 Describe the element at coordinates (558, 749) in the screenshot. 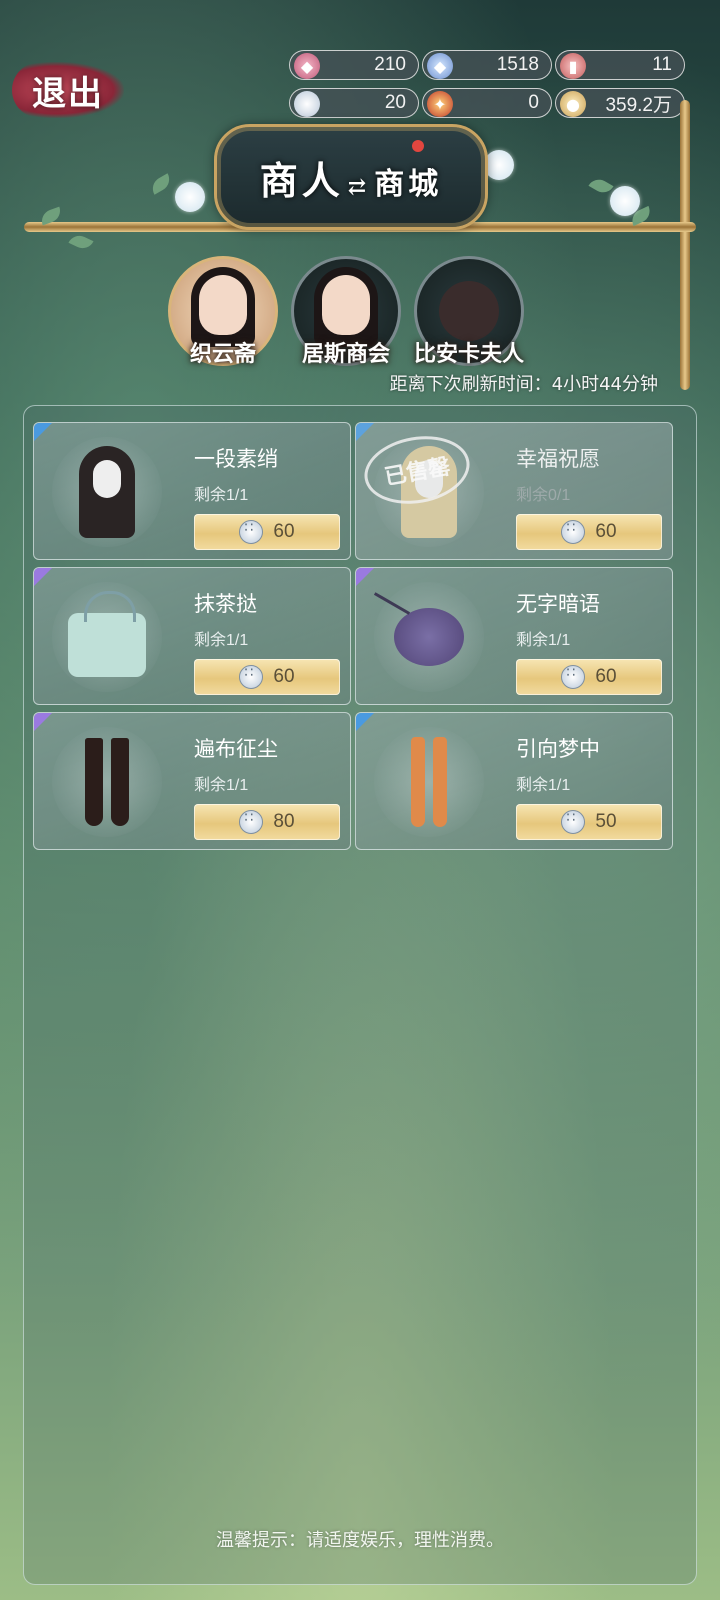

I see `item-name: 引向梦中` at that location.